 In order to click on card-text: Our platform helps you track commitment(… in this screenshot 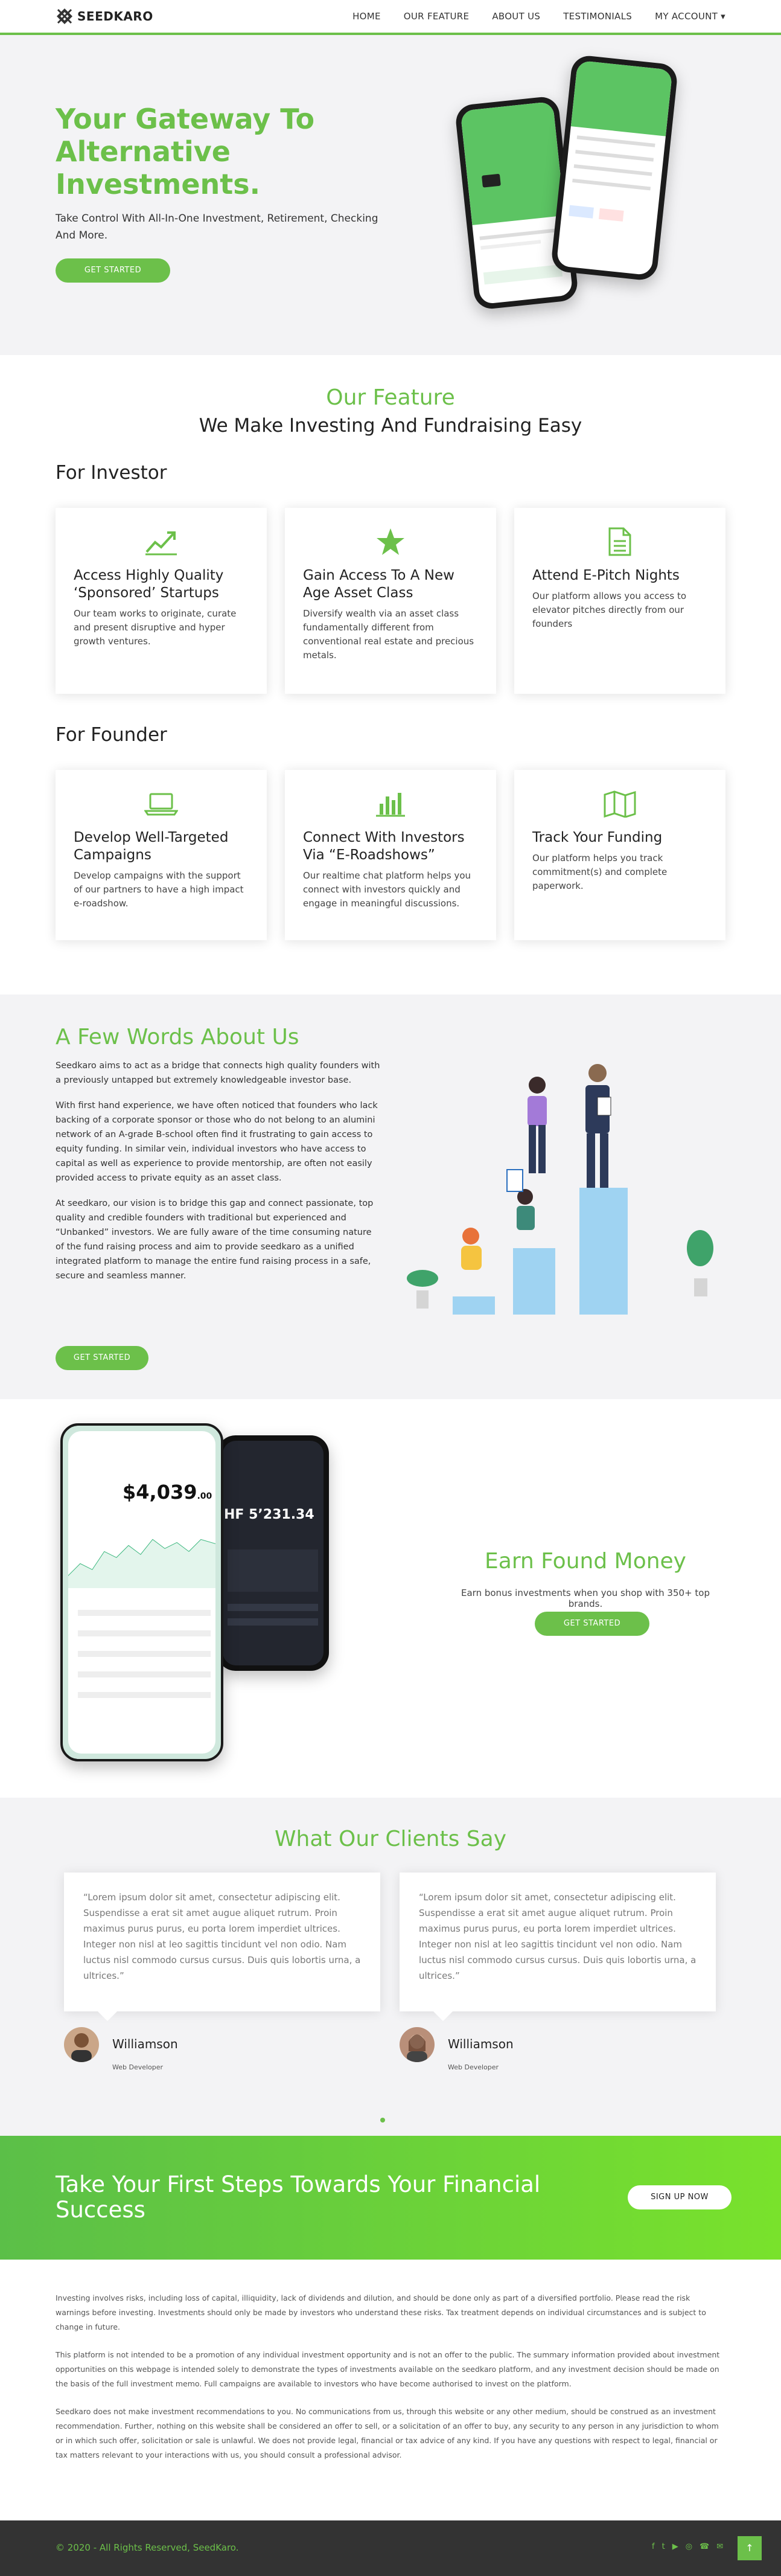, I will do `click(600, 872)`.